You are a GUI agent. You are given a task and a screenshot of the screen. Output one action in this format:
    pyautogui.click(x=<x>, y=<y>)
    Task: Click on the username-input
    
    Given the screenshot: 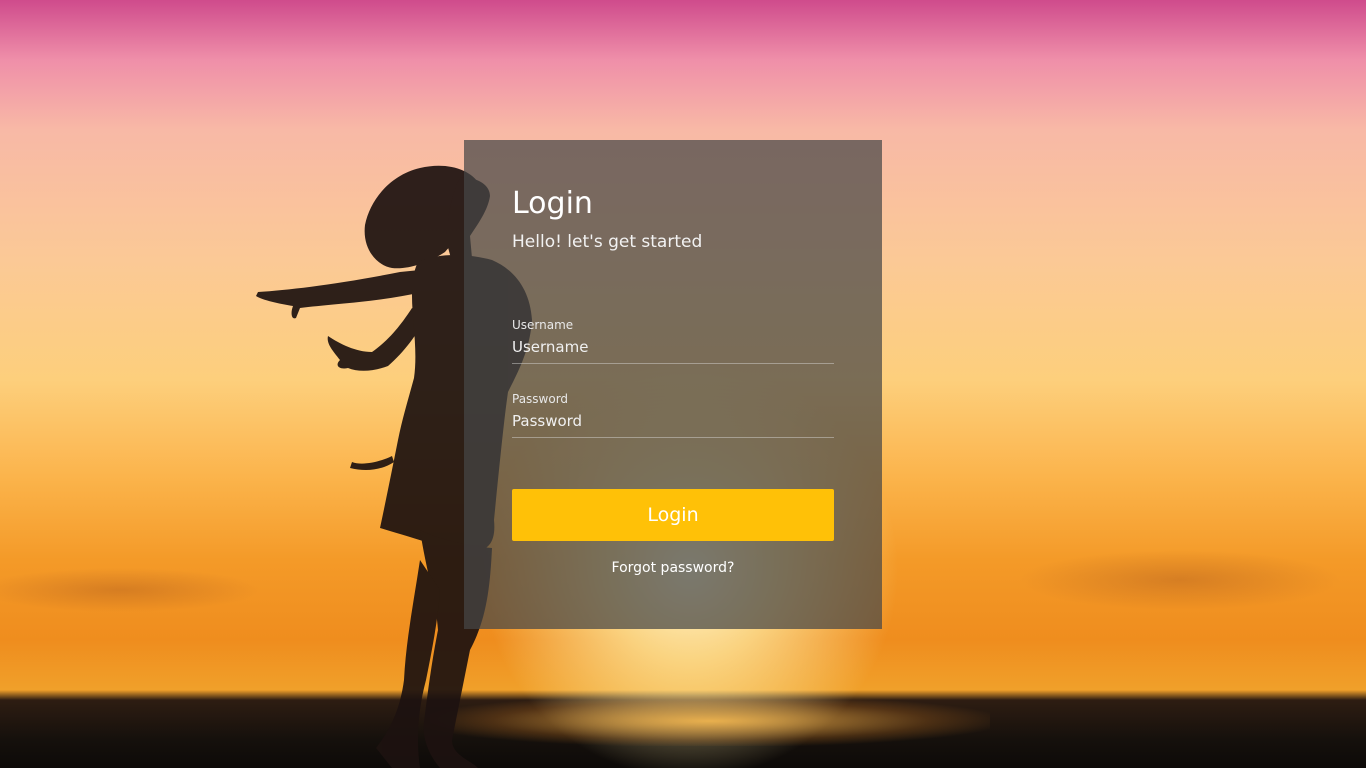 What is the action you would take?
    pyautogui.click(x=673, y=349)
    